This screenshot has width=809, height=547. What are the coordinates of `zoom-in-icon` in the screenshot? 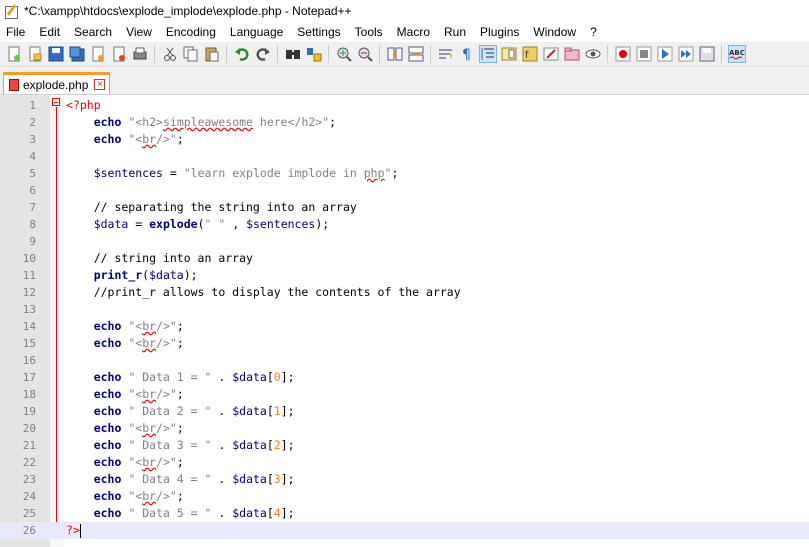 It's located at (344, 54).